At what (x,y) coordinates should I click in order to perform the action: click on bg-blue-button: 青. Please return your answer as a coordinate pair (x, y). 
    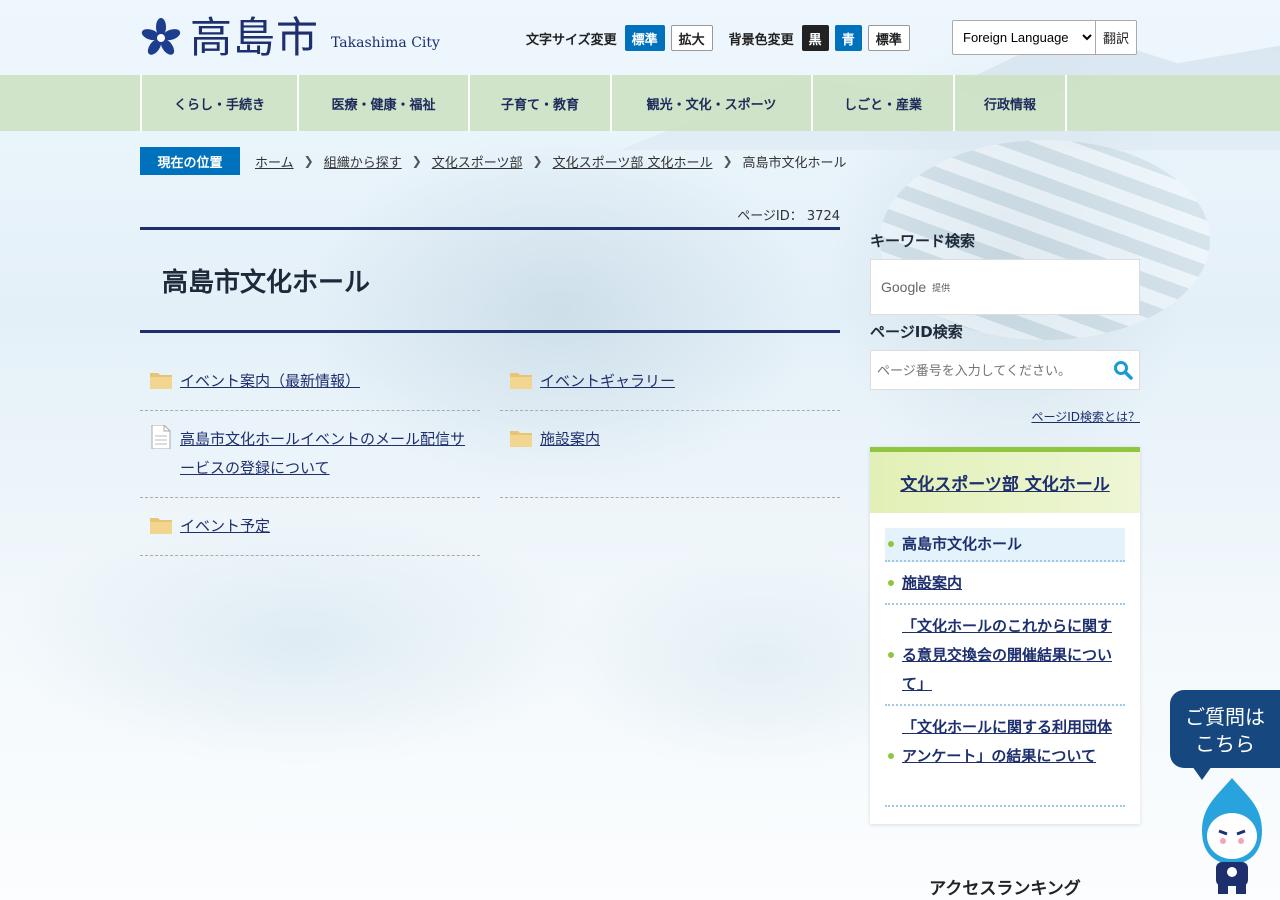
    Looking at the image, I should click on (848, 38).